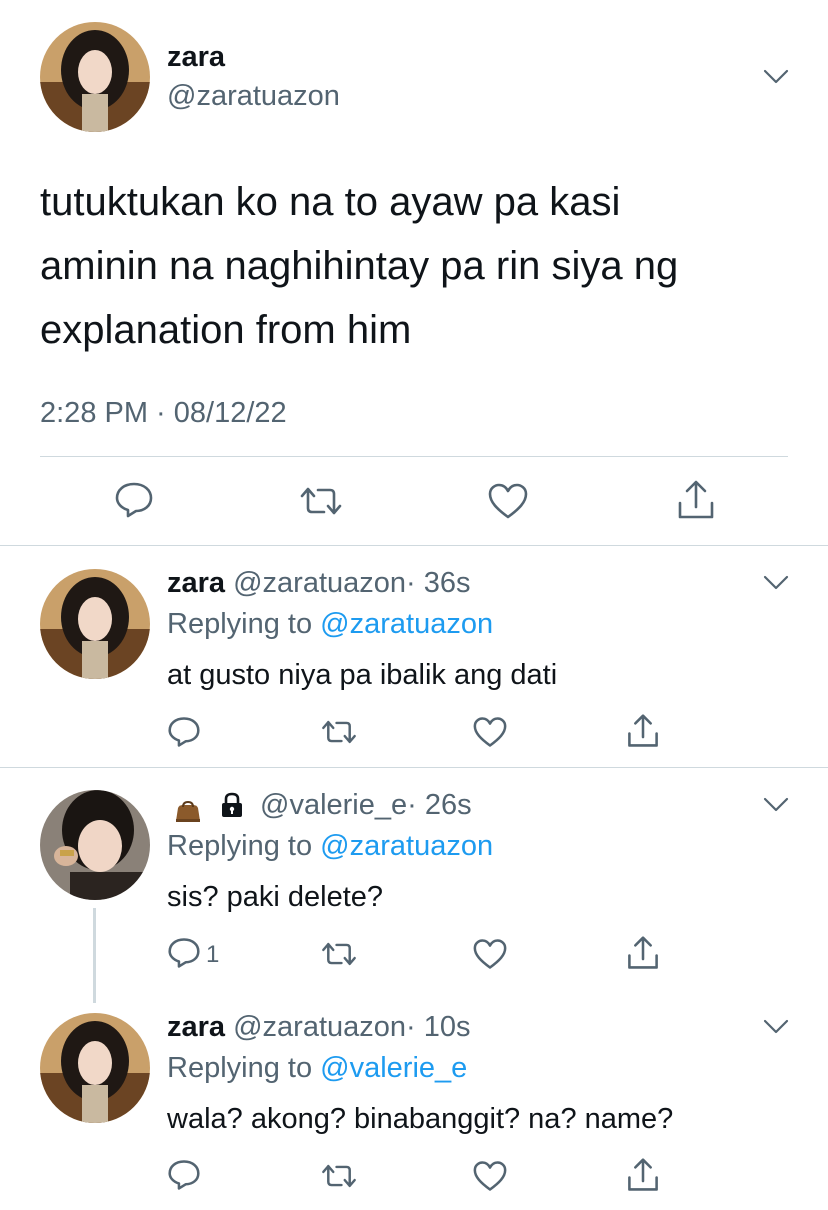  I want to click on tweet-time: · 36s, so click(438, 583).